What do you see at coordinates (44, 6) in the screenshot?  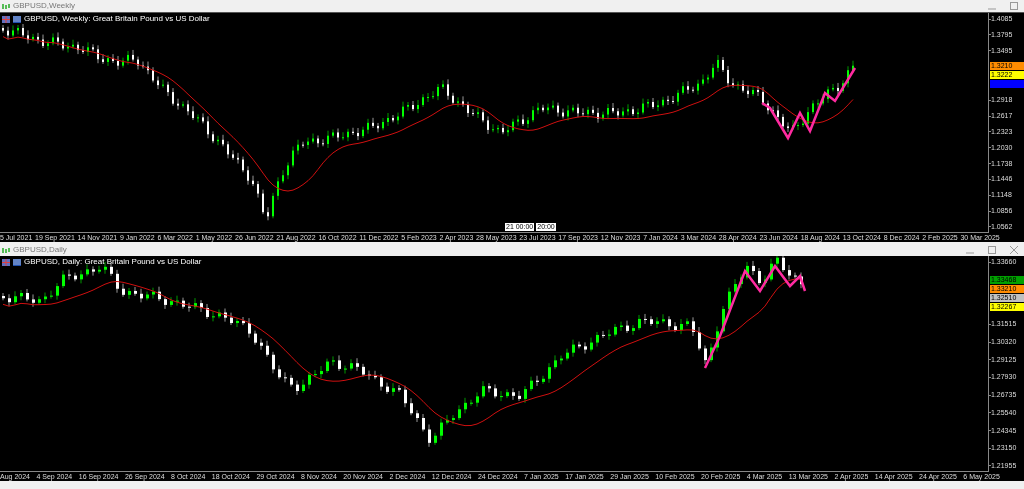 I see `window-title: GBPUSD,Weekly` at bounding box center [44, 6].